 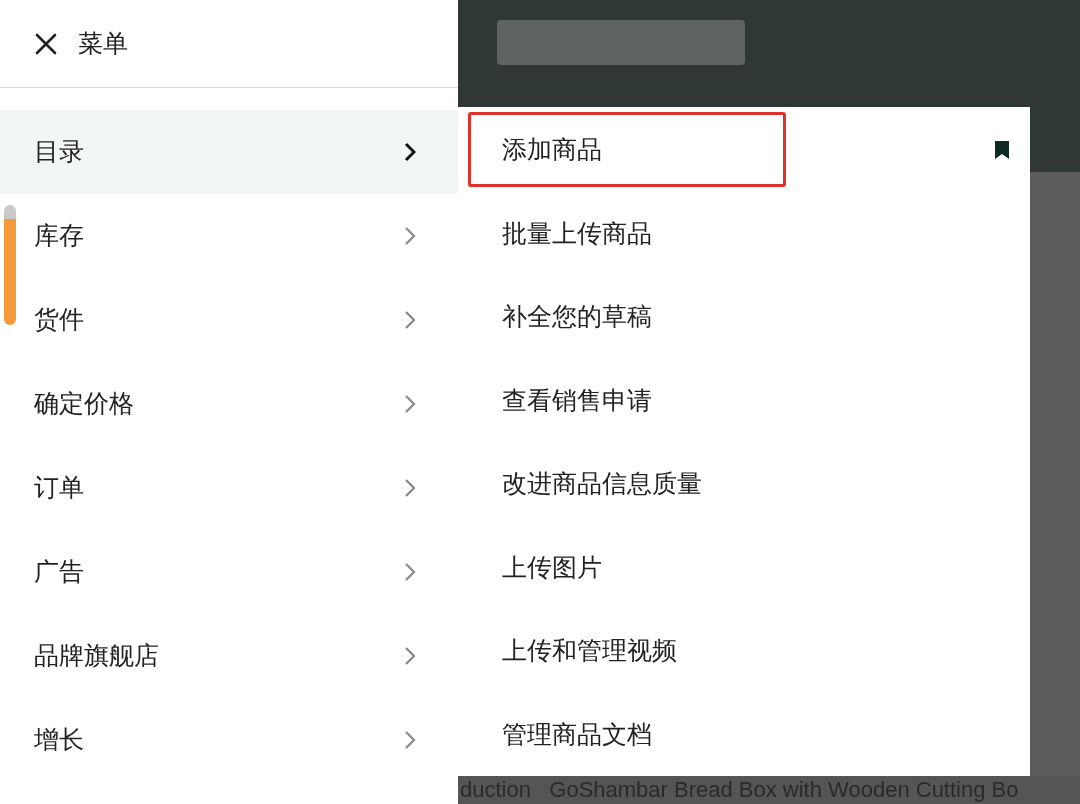 What do you see at coordinates (1002, 149) in the screenshot?
I see `bookmark-icon` at bounding box center [1002, 149].